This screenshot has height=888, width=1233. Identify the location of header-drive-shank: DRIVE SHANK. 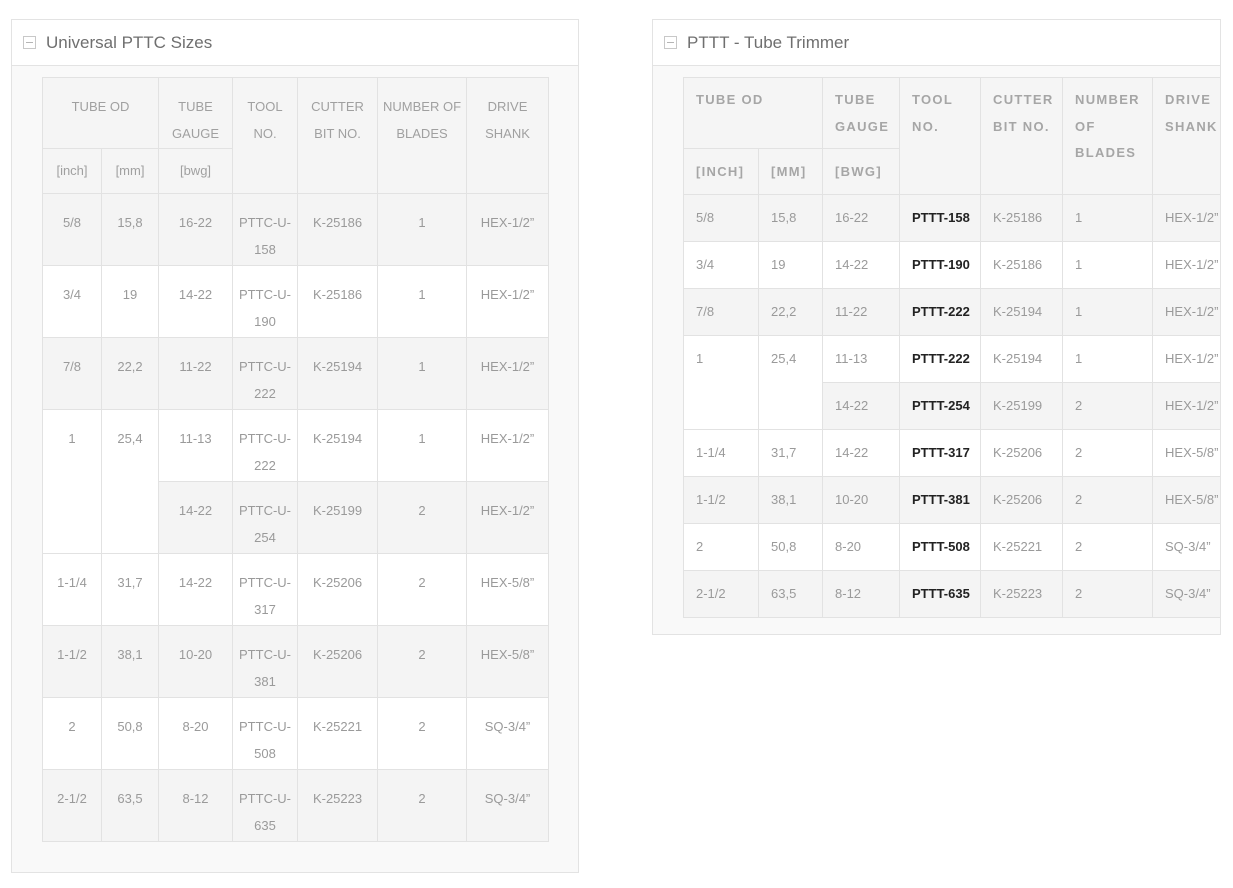
(1186, 136).